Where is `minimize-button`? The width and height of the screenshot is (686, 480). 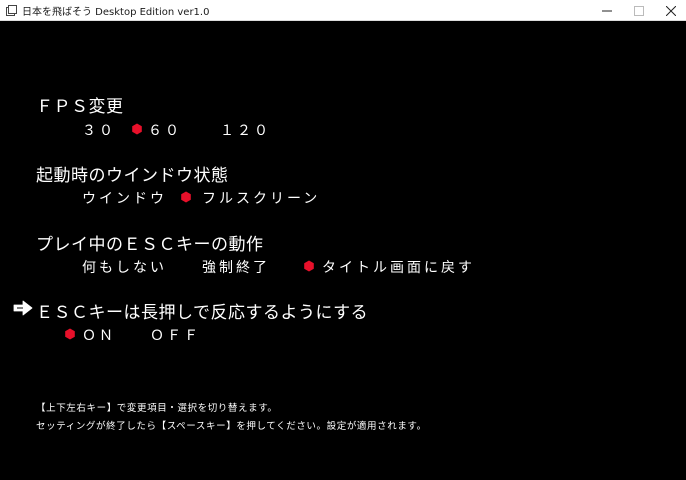 minimize-button is located at coordinates (607, 10).